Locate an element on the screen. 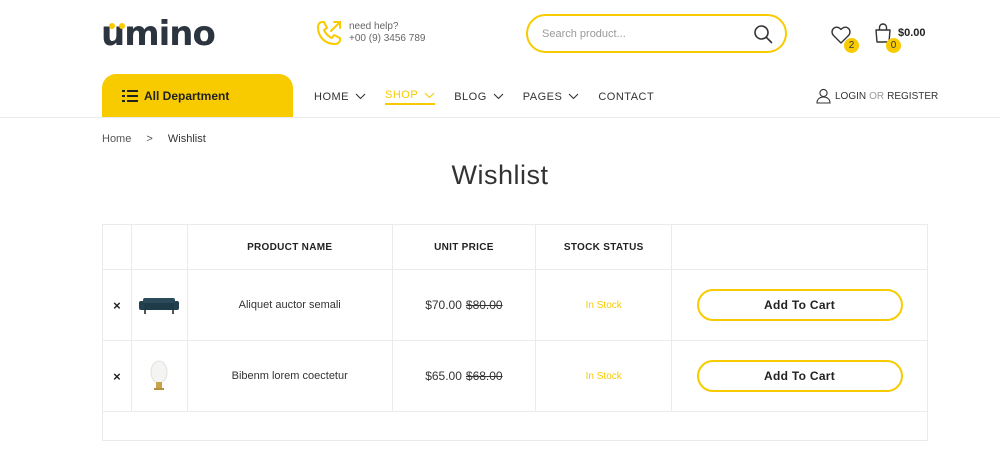 The width and height of the screenshot is (1000, 469). page-title: Wishlist is located at coordinates (500, 175).